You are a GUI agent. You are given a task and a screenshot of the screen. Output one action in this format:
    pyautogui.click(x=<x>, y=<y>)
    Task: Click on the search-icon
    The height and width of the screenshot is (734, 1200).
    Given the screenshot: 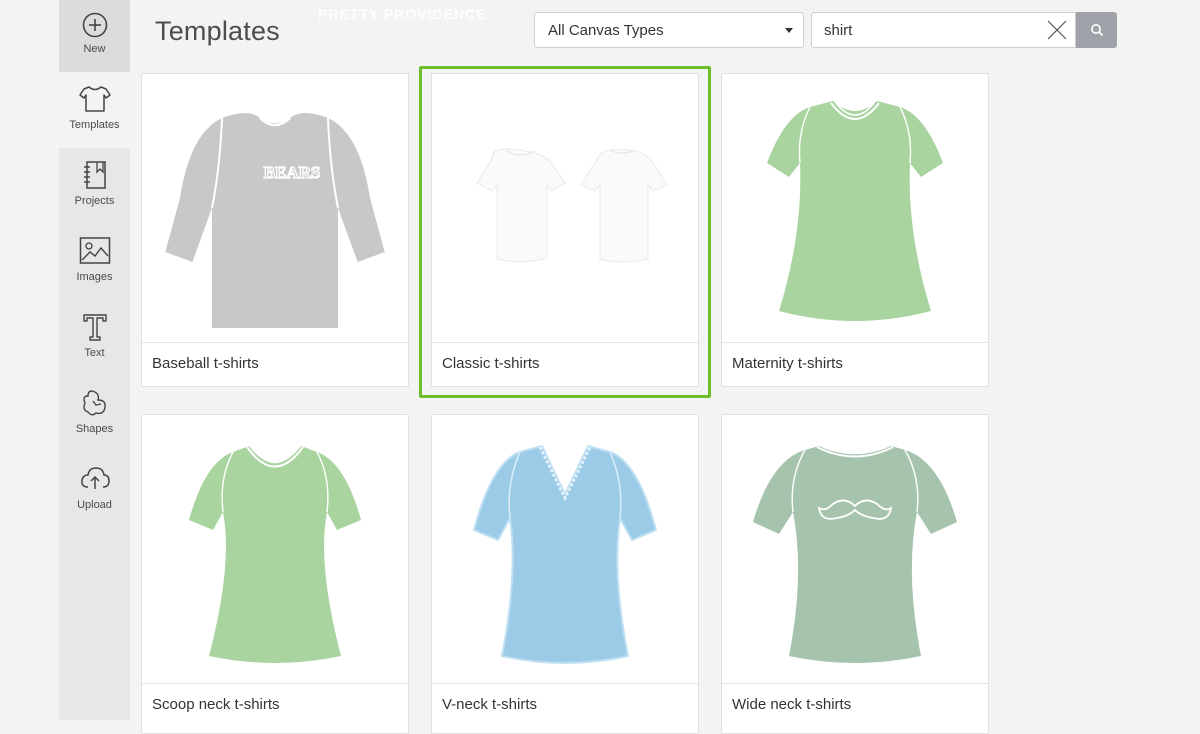 What is the action you would take?
    pyautogui.click(x=1096, y=30)
    